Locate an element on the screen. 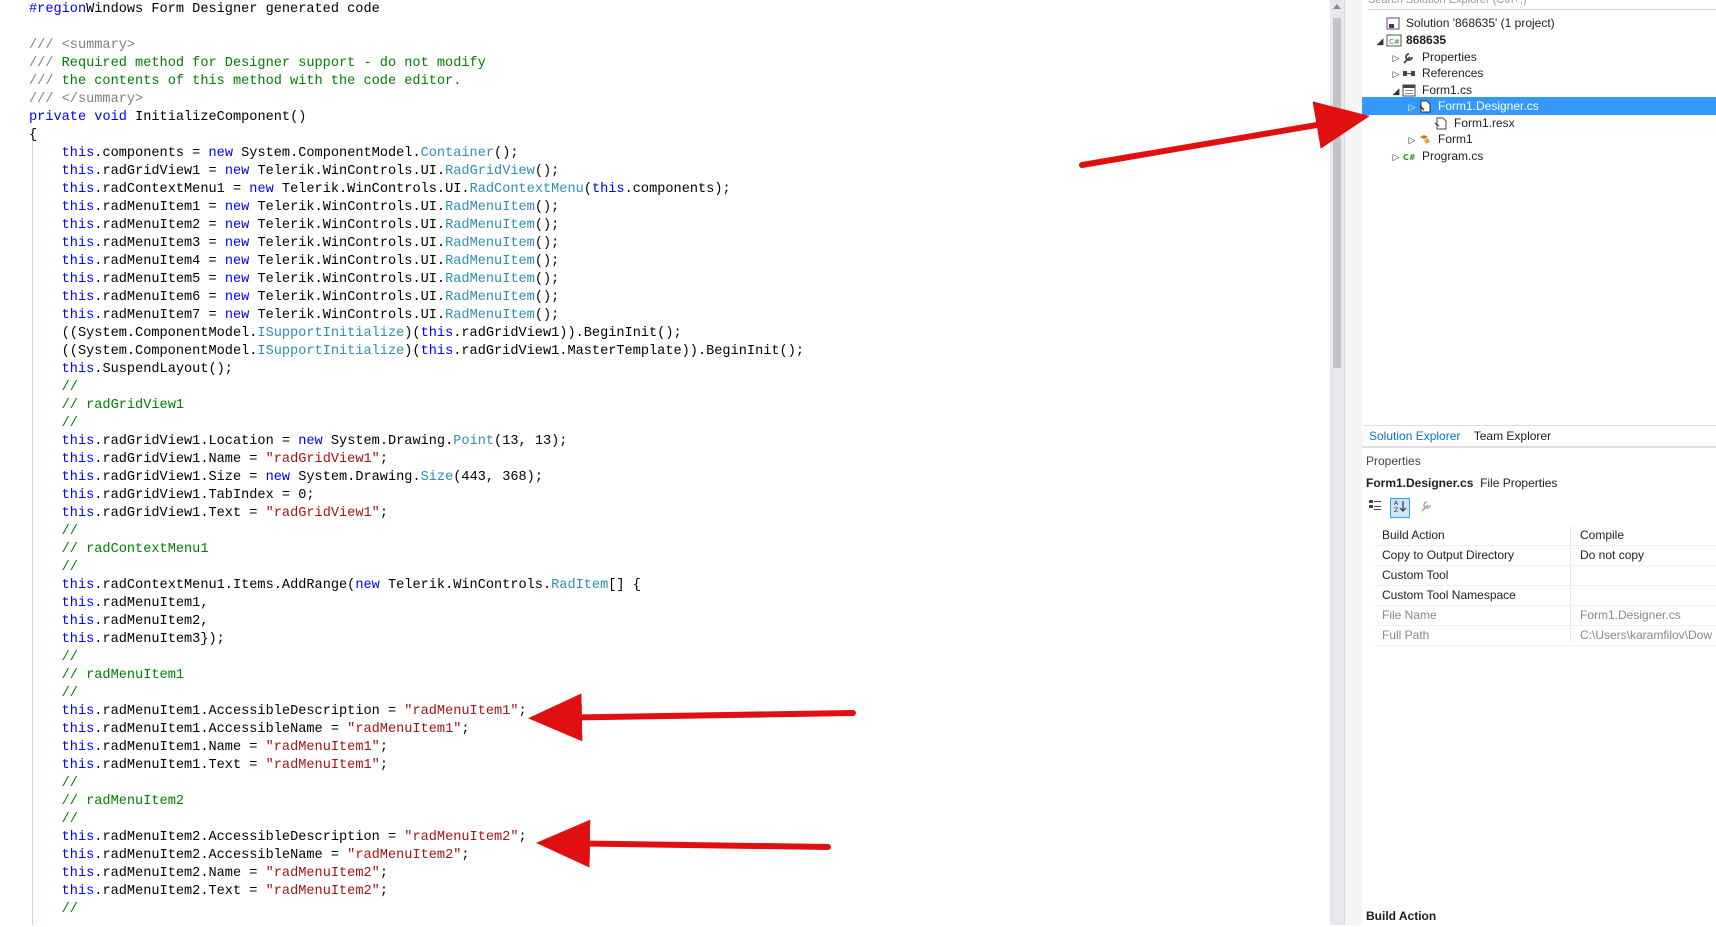 The width and height of the screenshot is (1716, 927). code-line: // radContextMenu1 is located at coordinates (416, 550).